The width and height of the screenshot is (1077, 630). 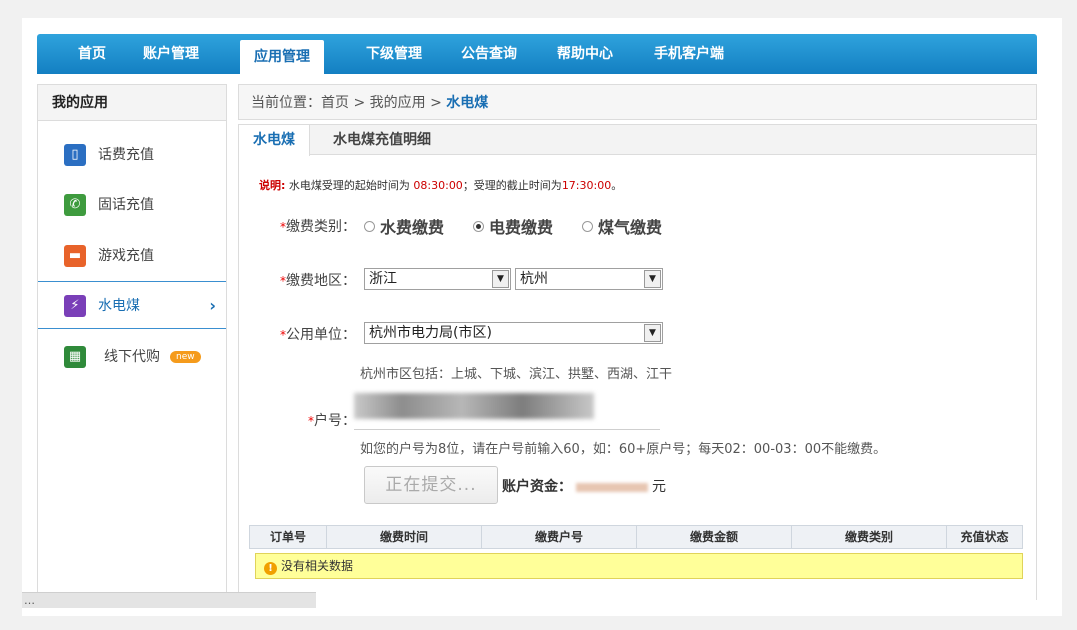 I want to click on nav-help: 帮助中心, so click(x=585, y=54).